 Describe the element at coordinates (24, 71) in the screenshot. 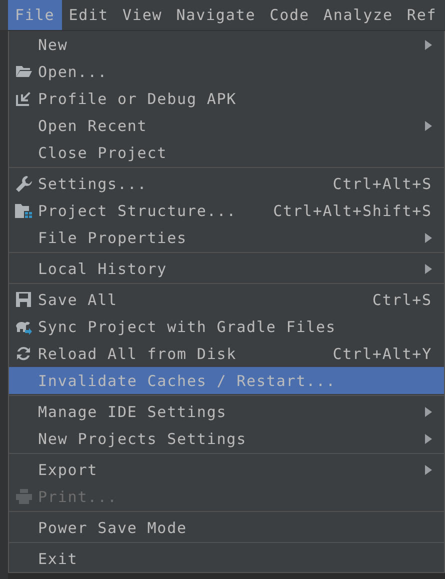

I see `folder-icon` at that location.